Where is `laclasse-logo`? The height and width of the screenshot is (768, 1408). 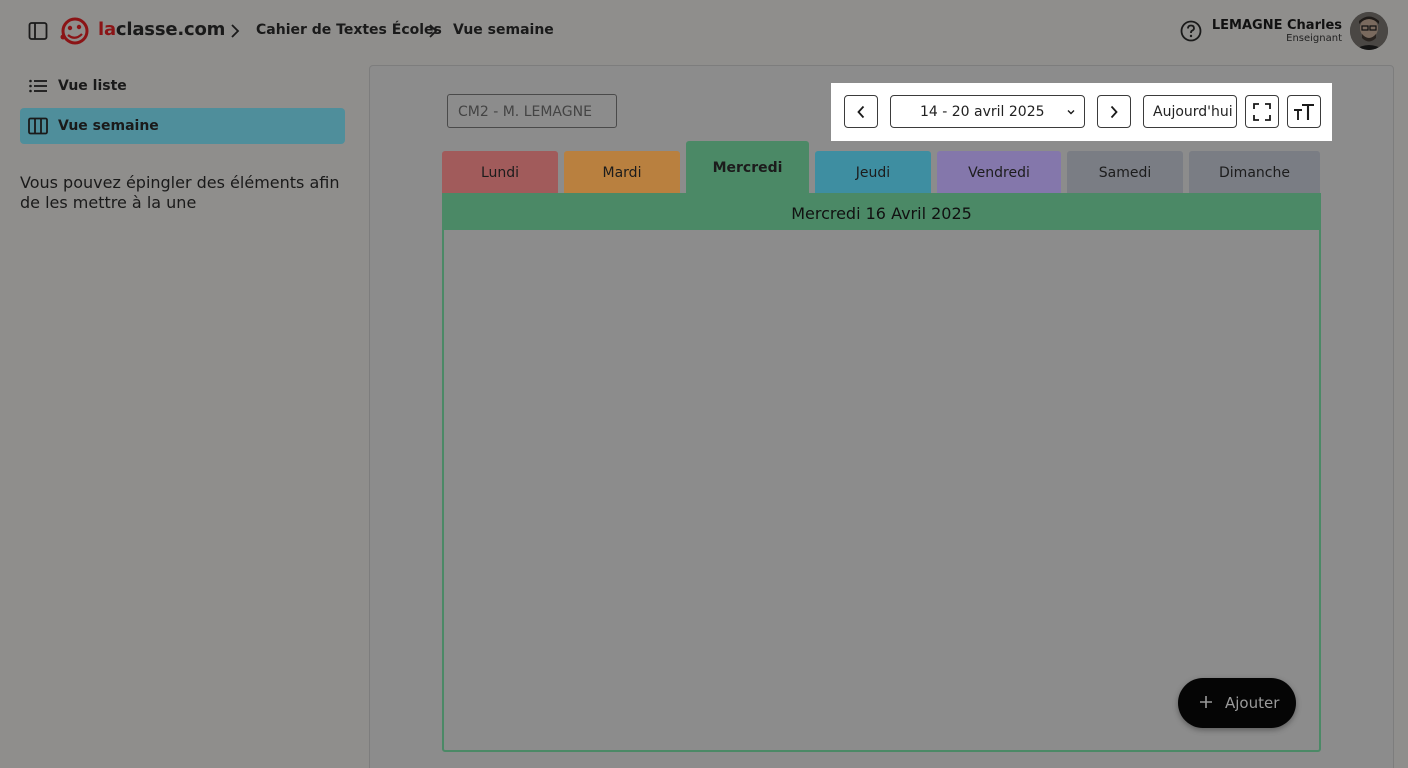 laclasse-logo is located at coordinates (75, 31).